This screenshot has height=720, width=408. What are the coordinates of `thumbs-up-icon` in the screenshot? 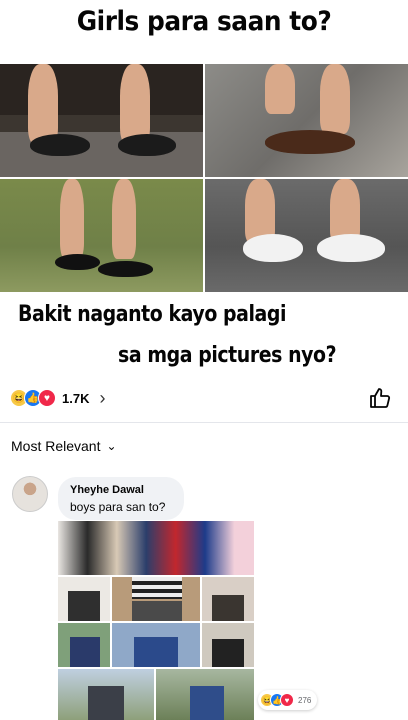 It's located at (380, 398).